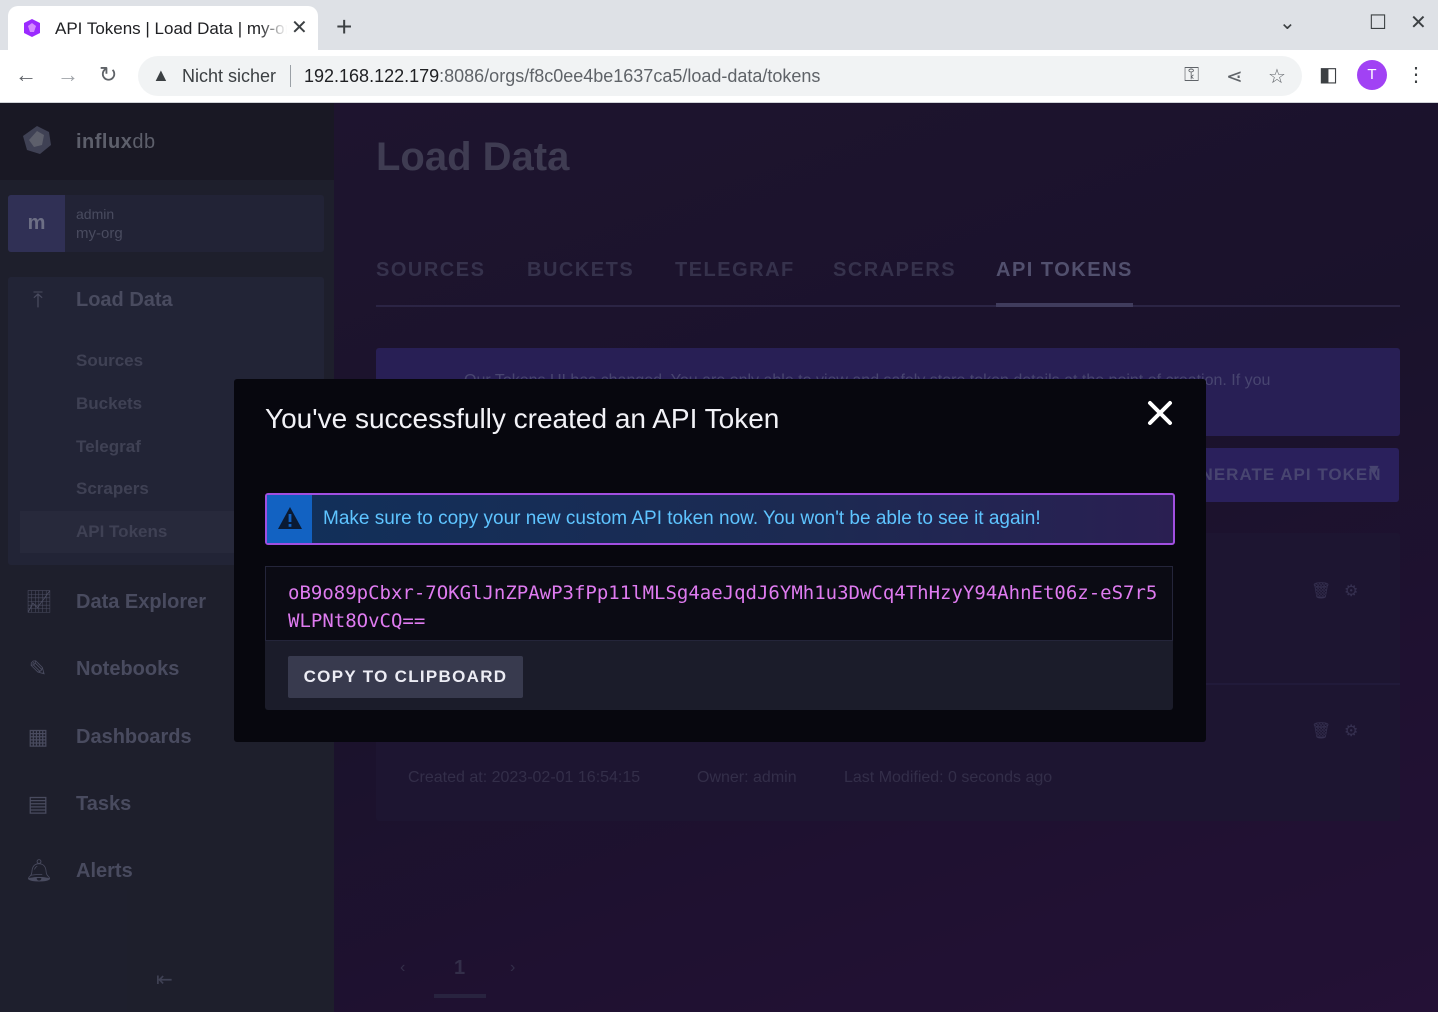 The width and height of the screenshot is (1438, 1012). I want to click on share-icon: ⋖, so click(1234, 76).